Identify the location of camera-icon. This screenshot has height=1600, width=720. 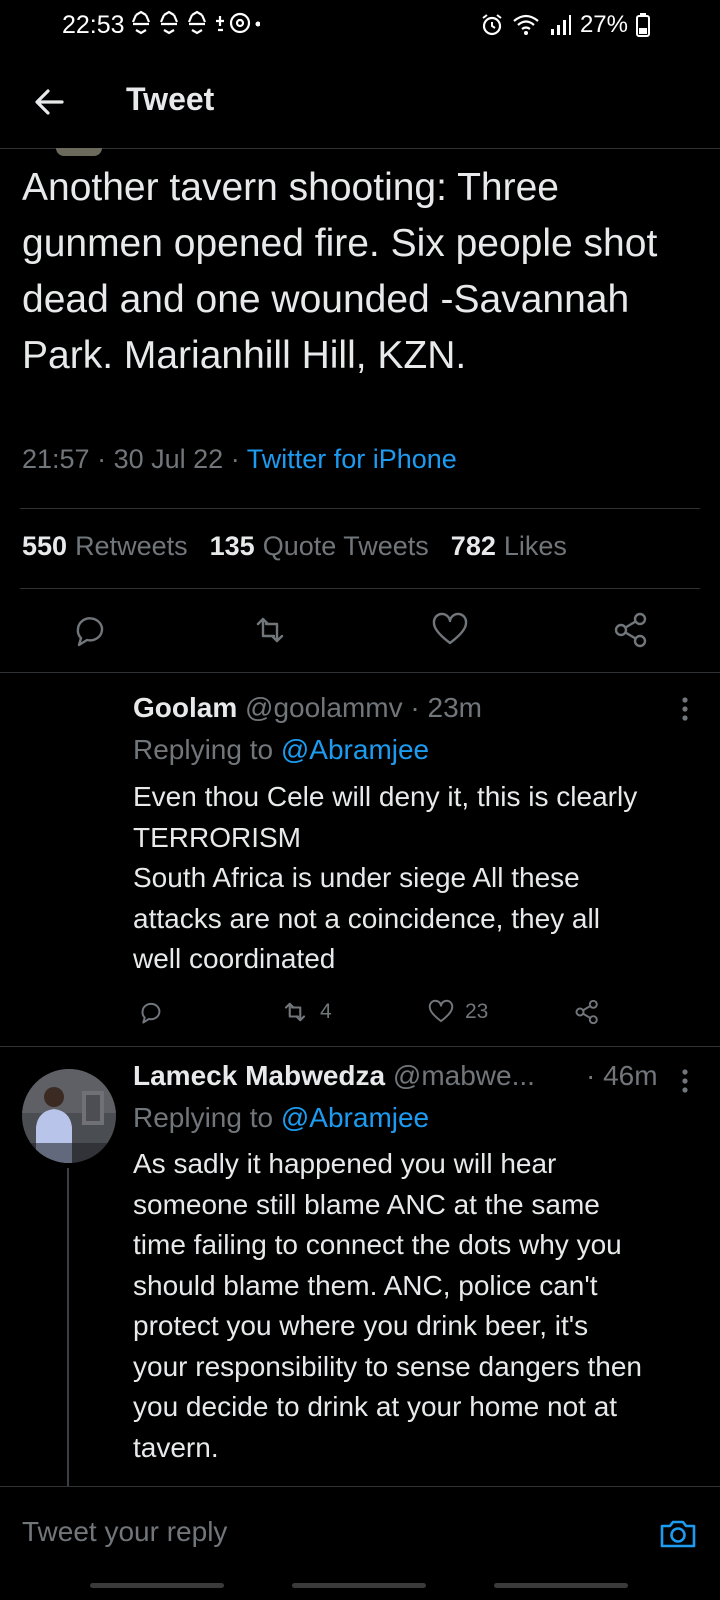
(678, 1534).